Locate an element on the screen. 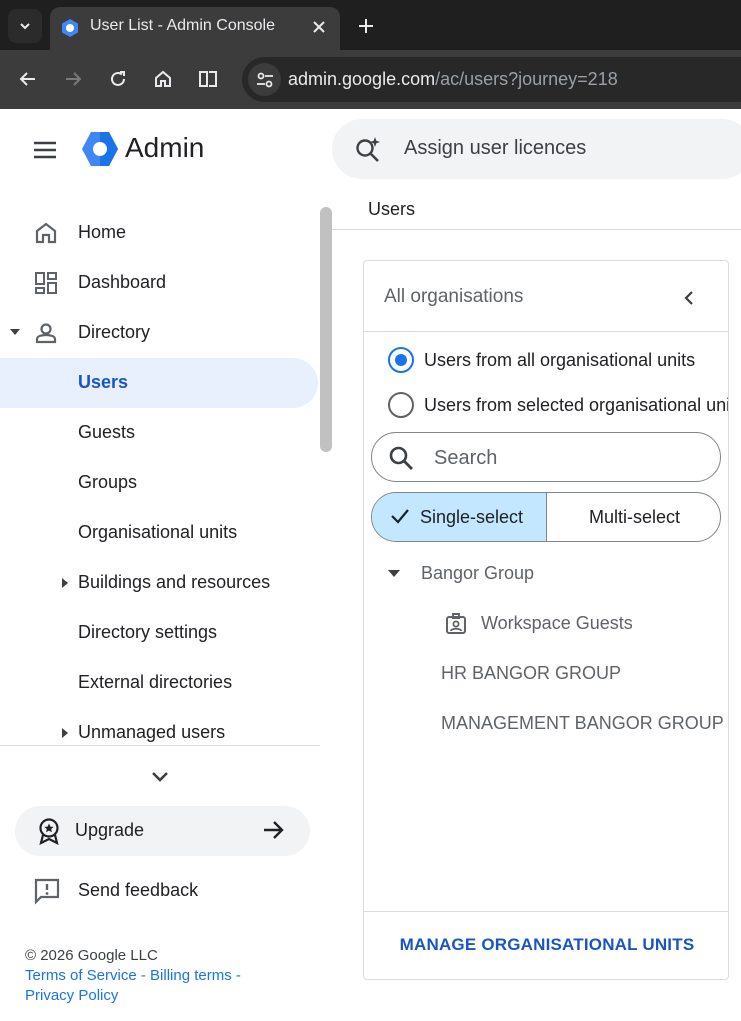 The height and width of the screenshot is (1021, 741). radio-label: Users from all organisational units is located at coordinates (560, 360).